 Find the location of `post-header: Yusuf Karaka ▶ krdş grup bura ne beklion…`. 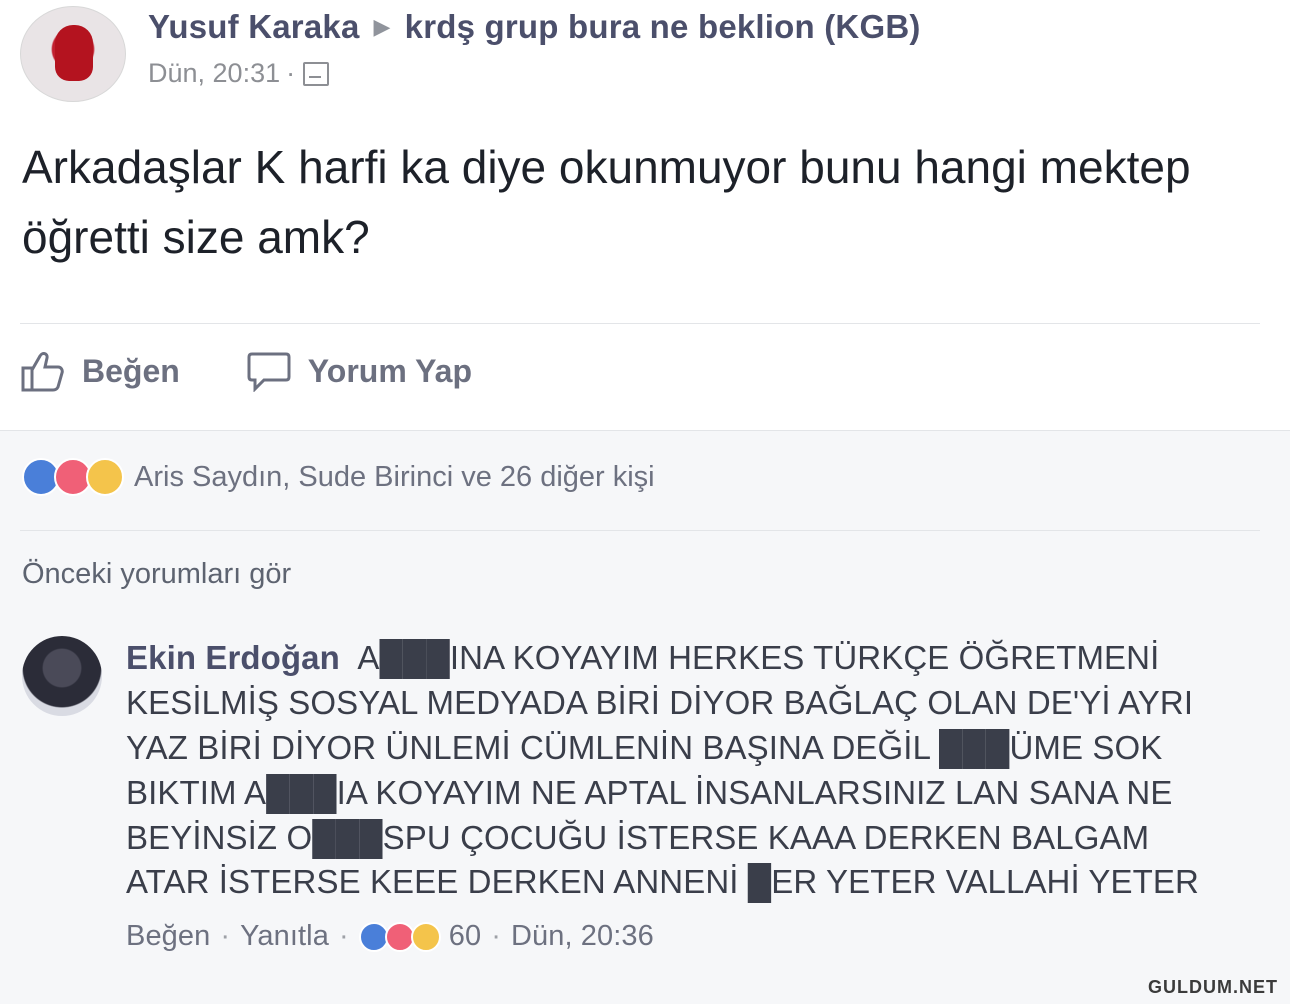

post-header: Yusuf Karaka ▶ krdş grup bura ne beklion… is located at coordinates (470, 54).